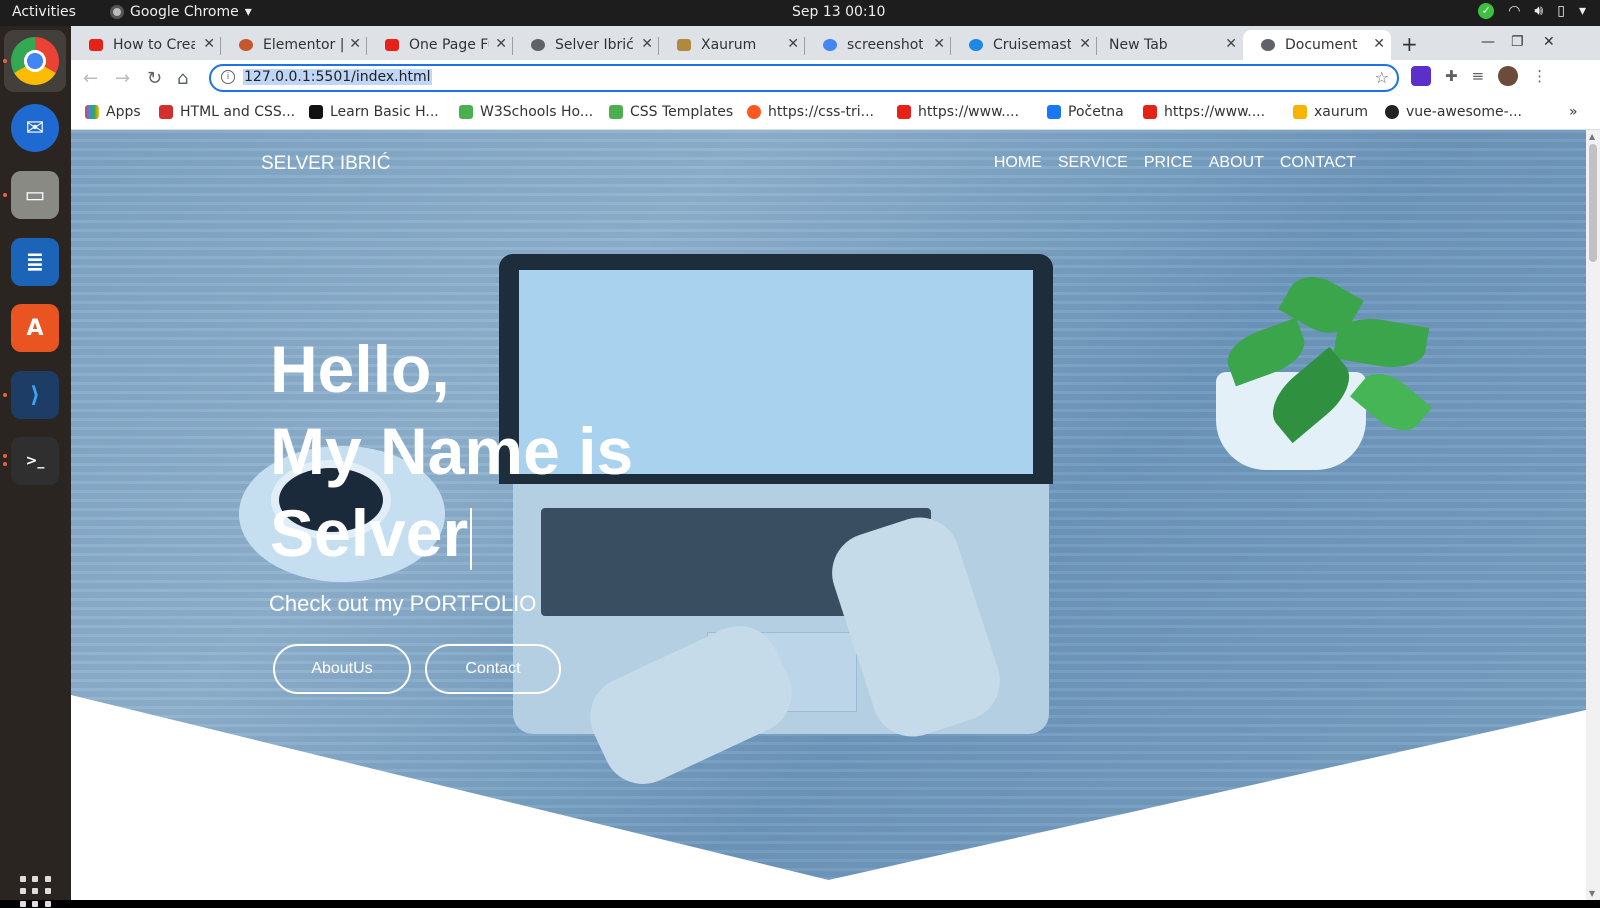  Describe the element at coordinates (732, 45) in the screenshot. I see `tab: Xaurum ✕` at that location.